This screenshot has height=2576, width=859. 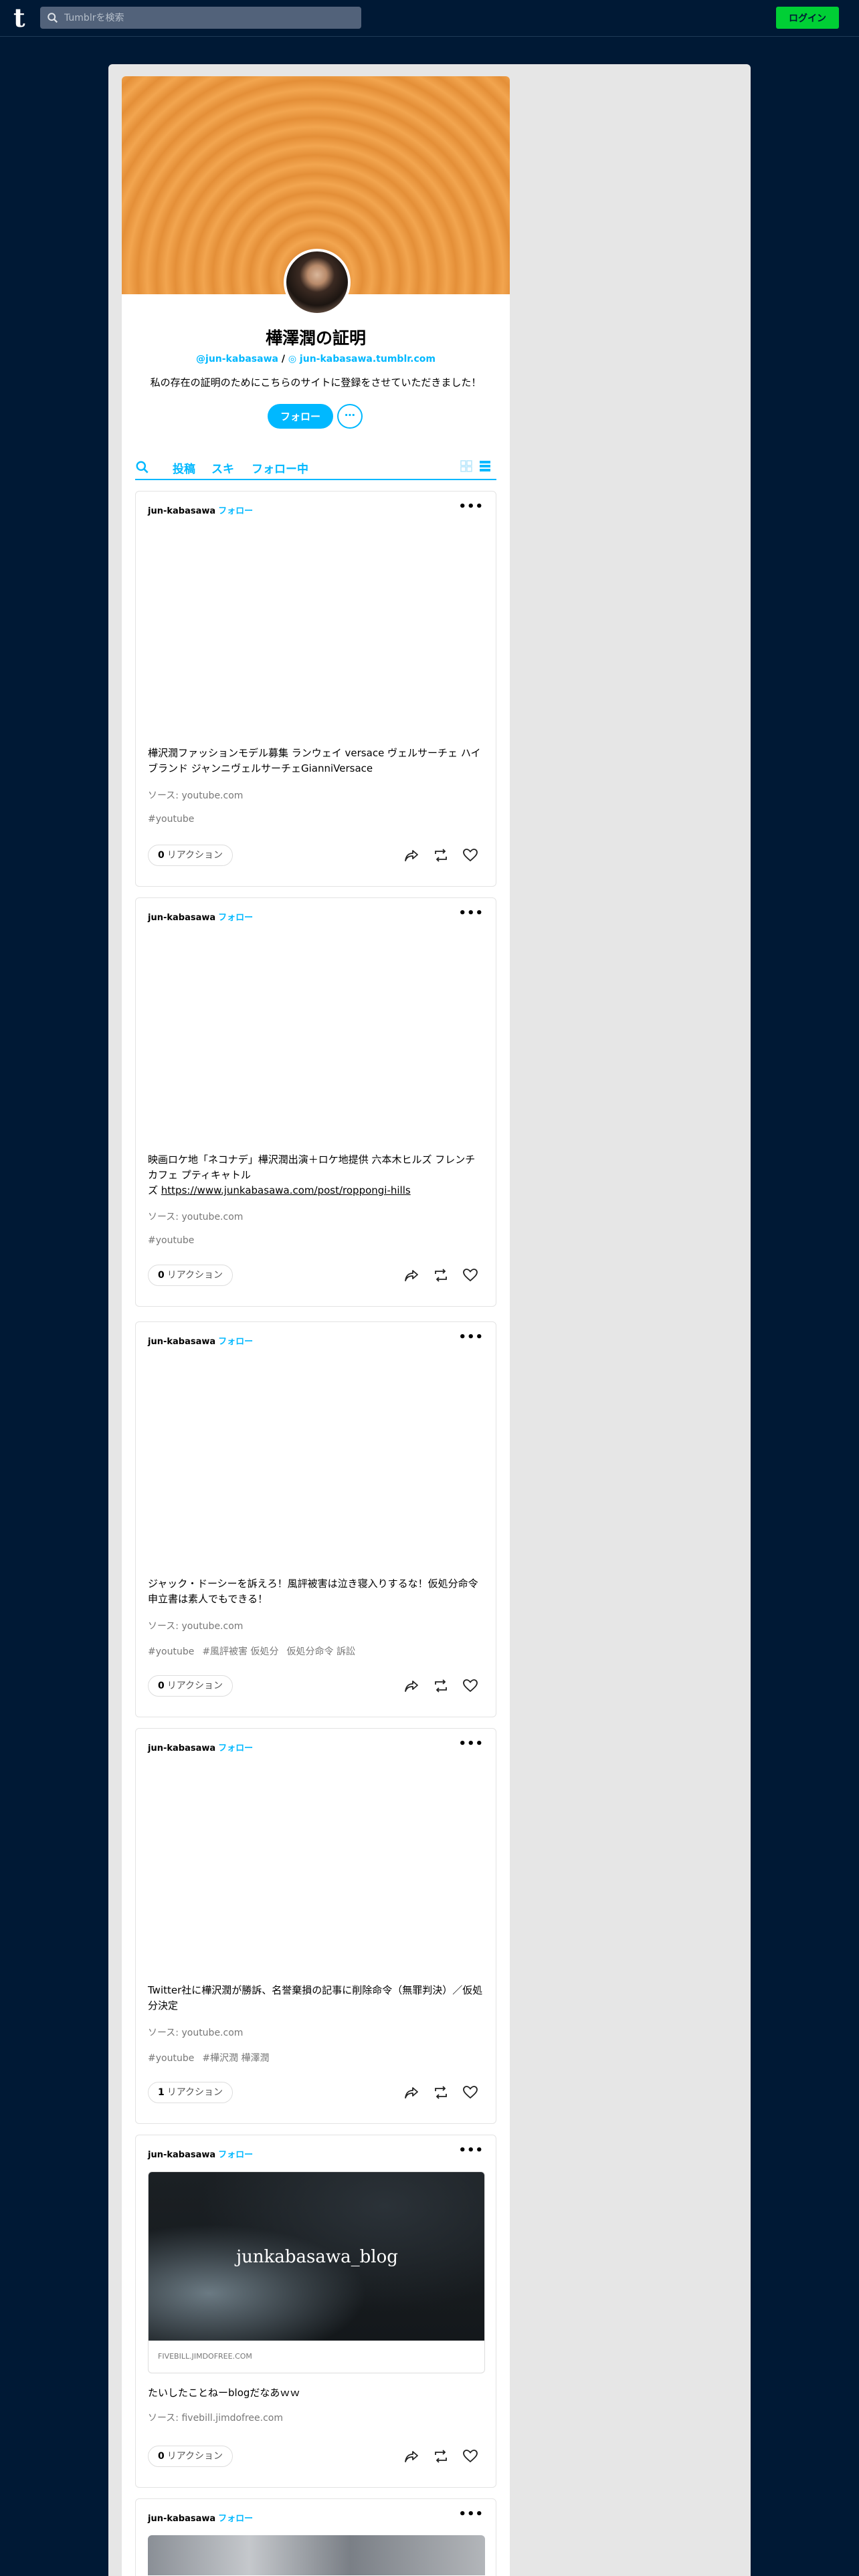 What do you see at coordinates (280, 467) in the screenshot?
I see `tab-following: フォロー中` at bounding box center [280, 467].